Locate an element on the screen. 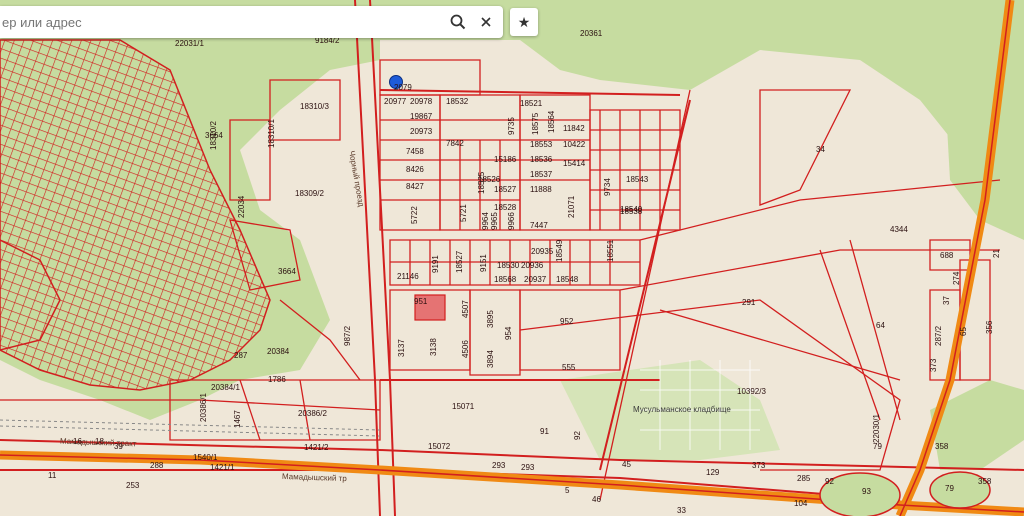  parcel-number: 253 is located at coordinates (133, 485).